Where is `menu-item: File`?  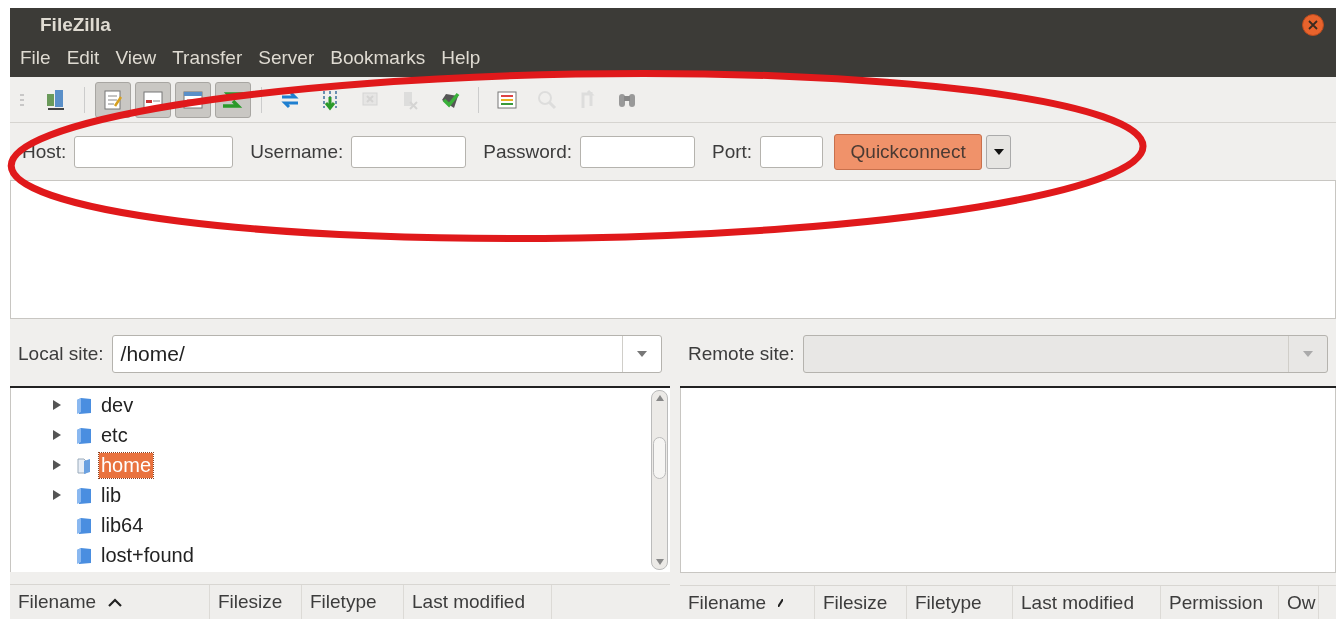 menu-item: File is located at coordinates (35, 58).